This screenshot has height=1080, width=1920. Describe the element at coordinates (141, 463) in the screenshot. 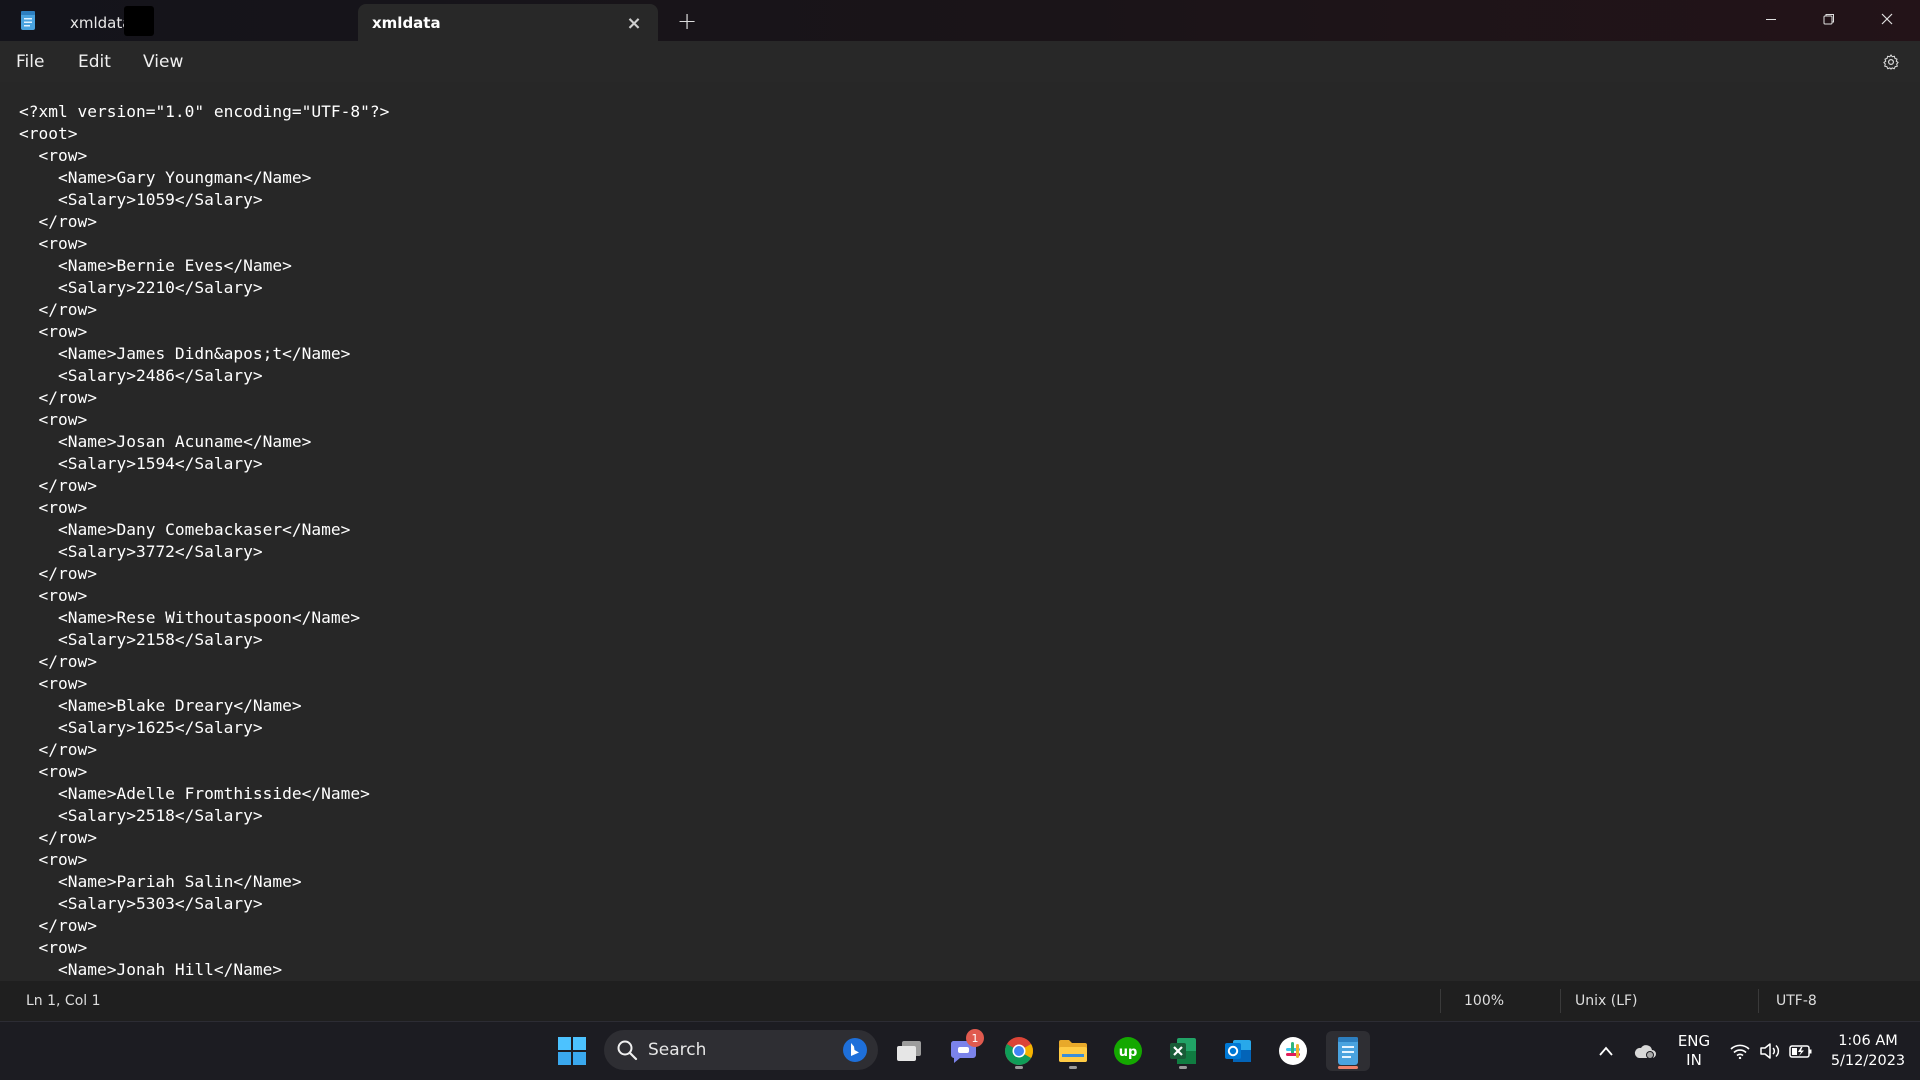

I see `editor-line: <Salary>1594</Salary>` at that location.